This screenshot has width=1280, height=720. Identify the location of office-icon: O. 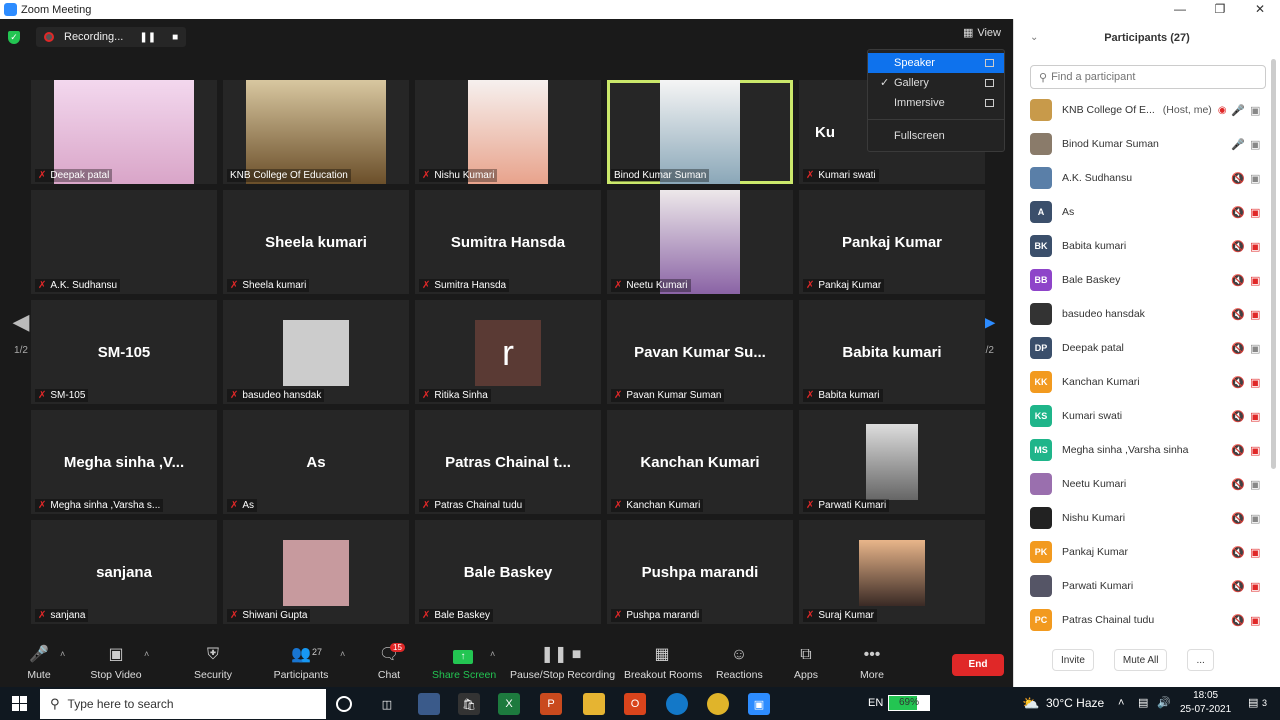
(635, 704).